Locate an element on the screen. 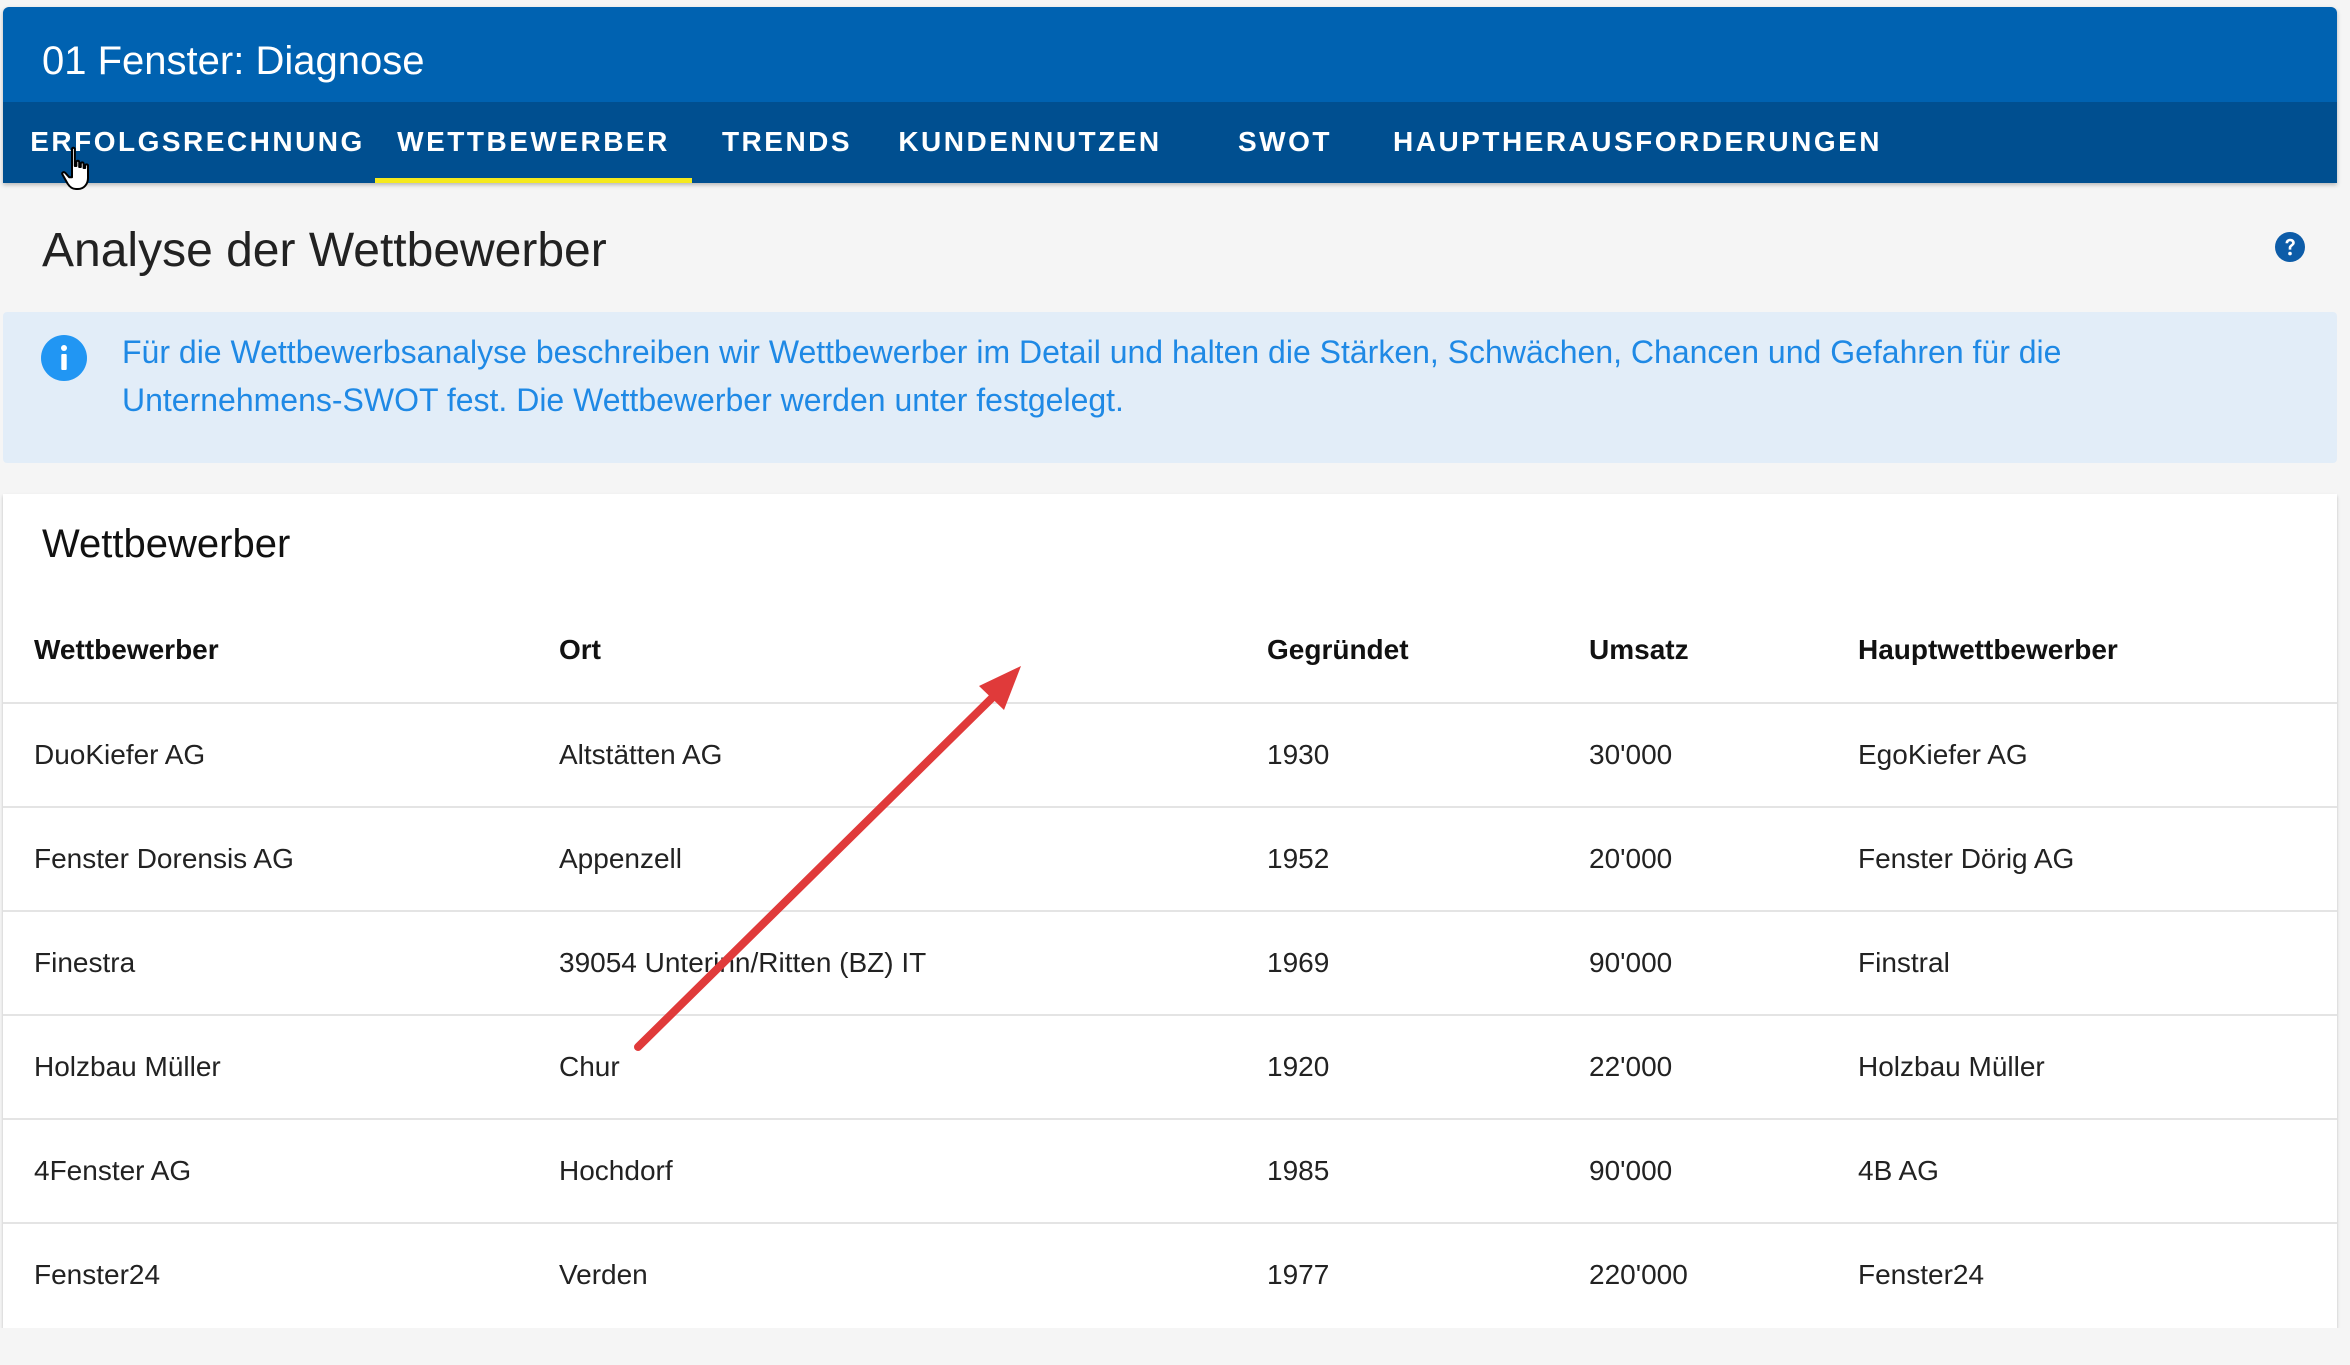 The height and width of the screenshot is (1365, 2350). page-title: Analyse der Wettbewerber is located at coordinates (324, 250).